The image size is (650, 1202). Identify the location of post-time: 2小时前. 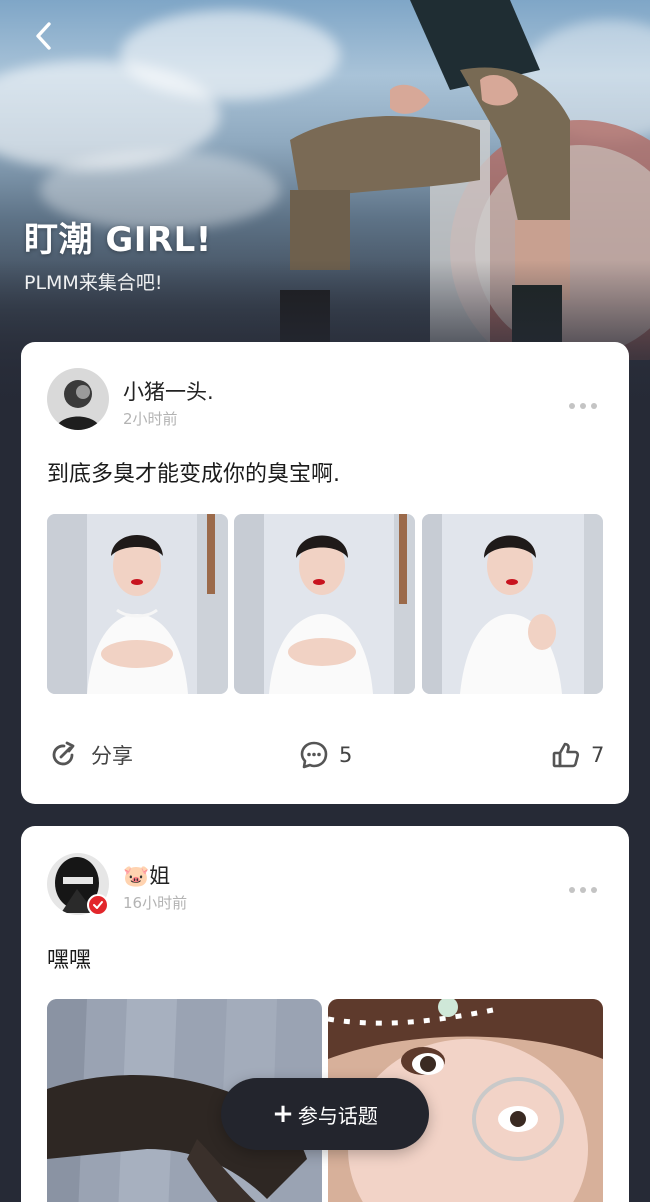
(150, 419).